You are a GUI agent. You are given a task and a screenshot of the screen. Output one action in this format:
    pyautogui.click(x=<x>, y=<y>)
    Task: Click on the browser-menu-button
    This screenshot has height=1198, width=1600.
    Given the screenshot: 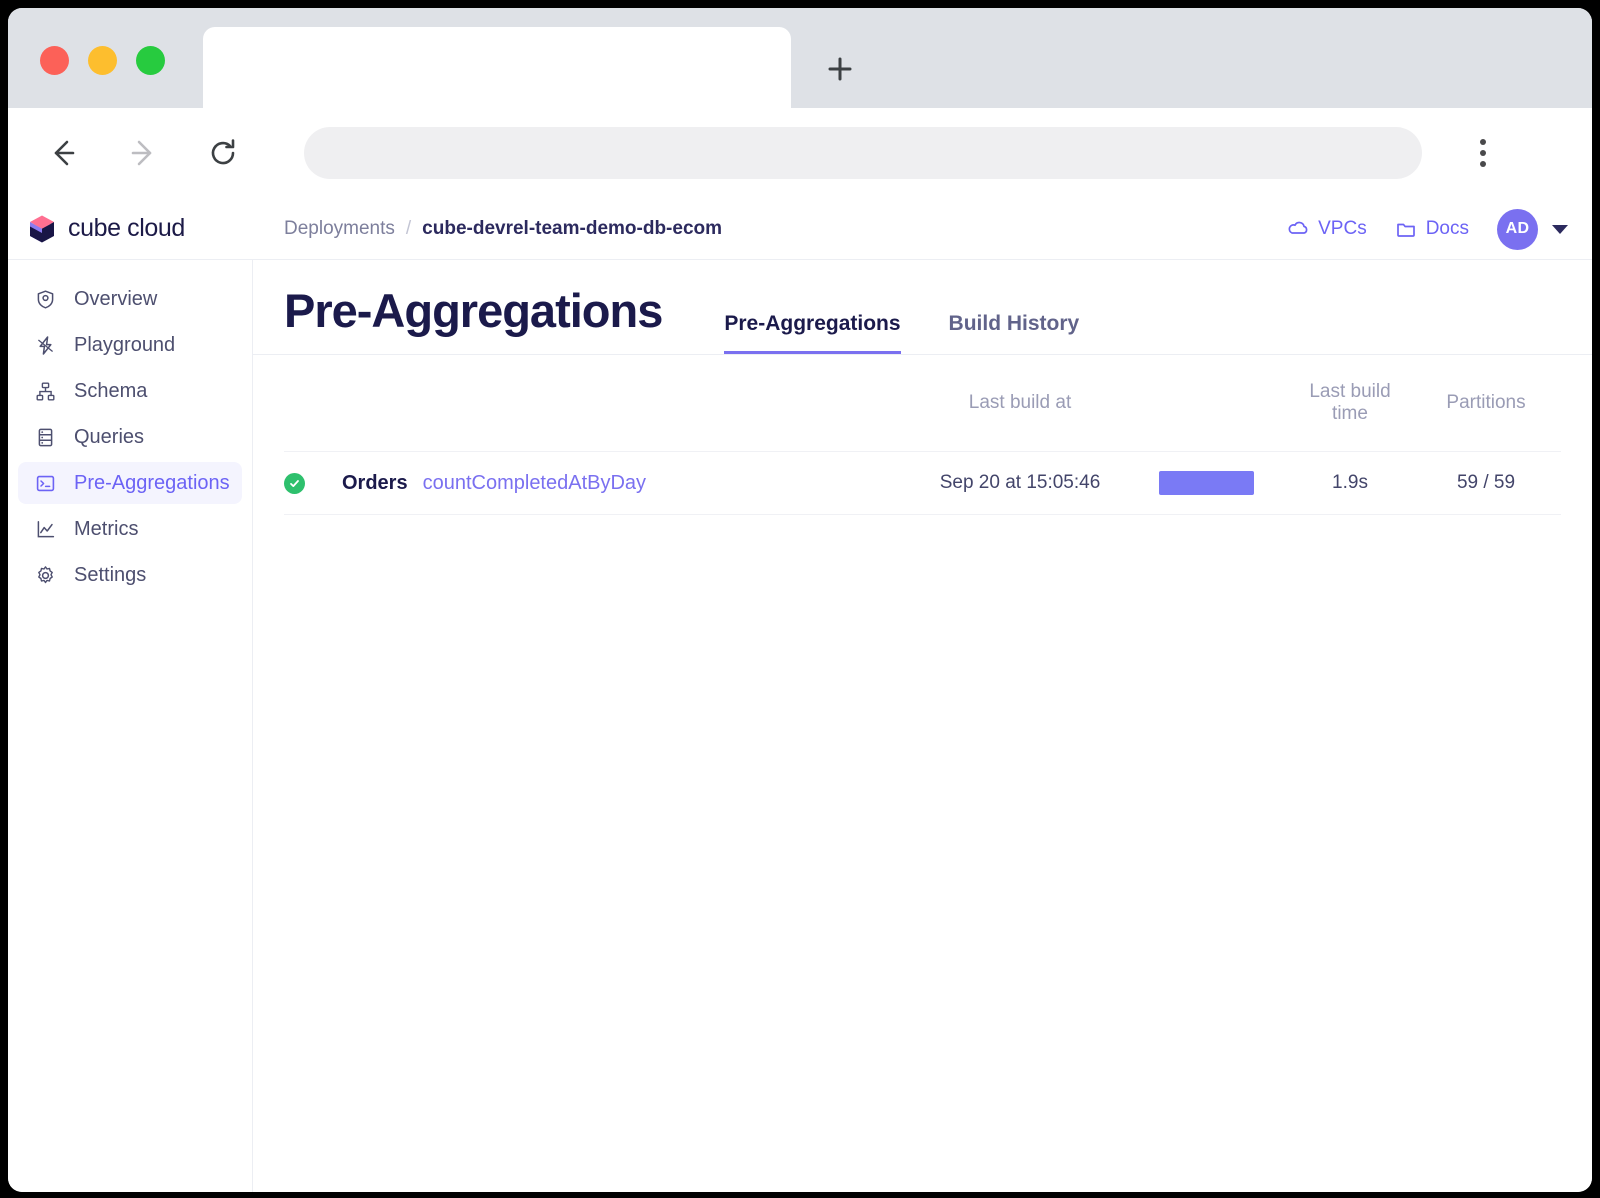 What is the action you would take?
    pyautogui.click(x=1483, y=153)
    